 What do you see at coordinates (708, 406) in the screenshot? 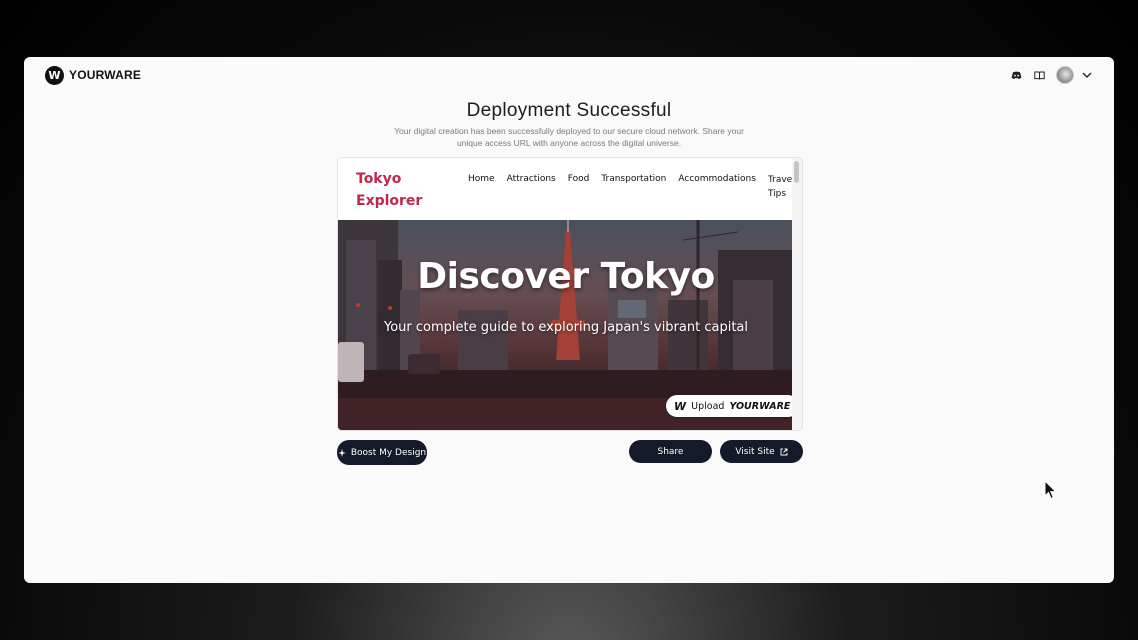
I see `badge-prefix: Upload` at bounding box center [708, 406].